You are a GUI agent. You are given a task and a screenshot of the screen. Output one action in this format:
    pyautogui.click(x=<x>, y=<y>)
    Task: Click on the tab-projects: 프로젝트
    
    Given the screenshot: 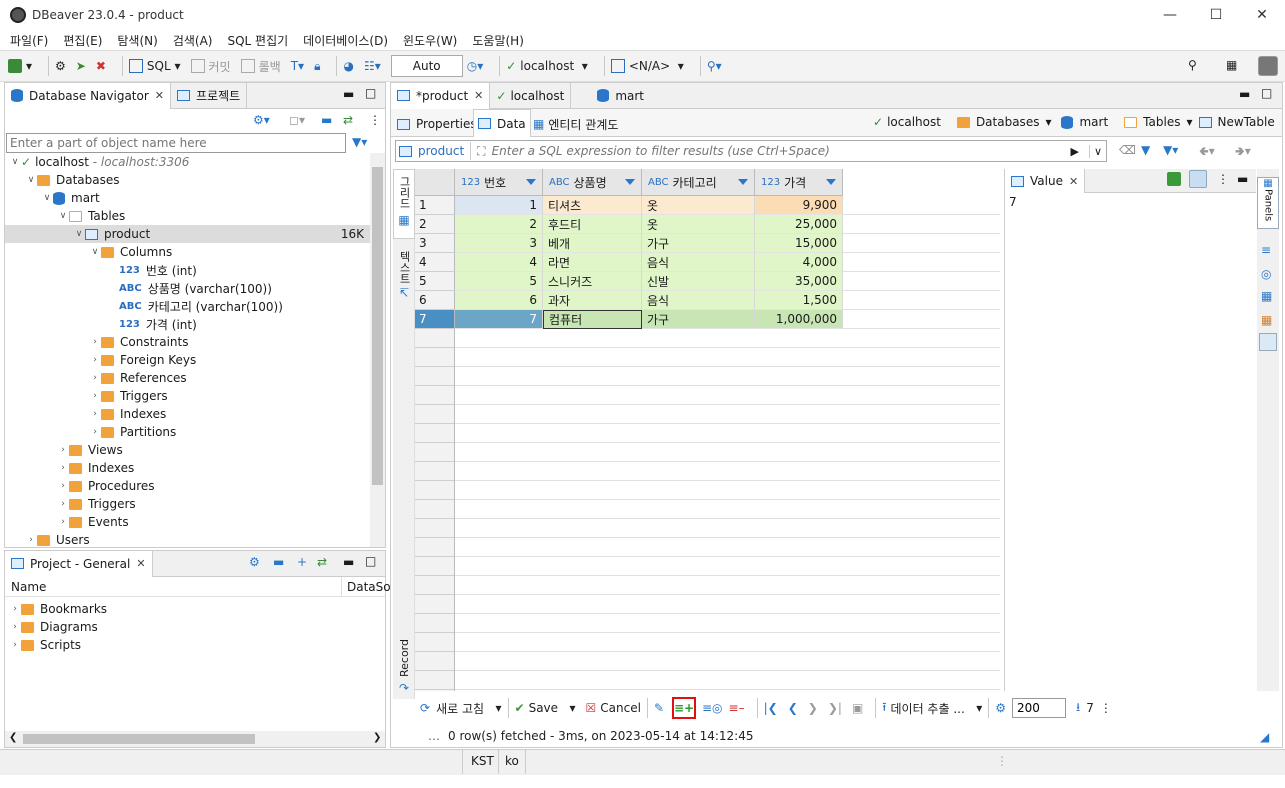 What is the action you would take?
    pyautogui.click(x=209, y=95)
    